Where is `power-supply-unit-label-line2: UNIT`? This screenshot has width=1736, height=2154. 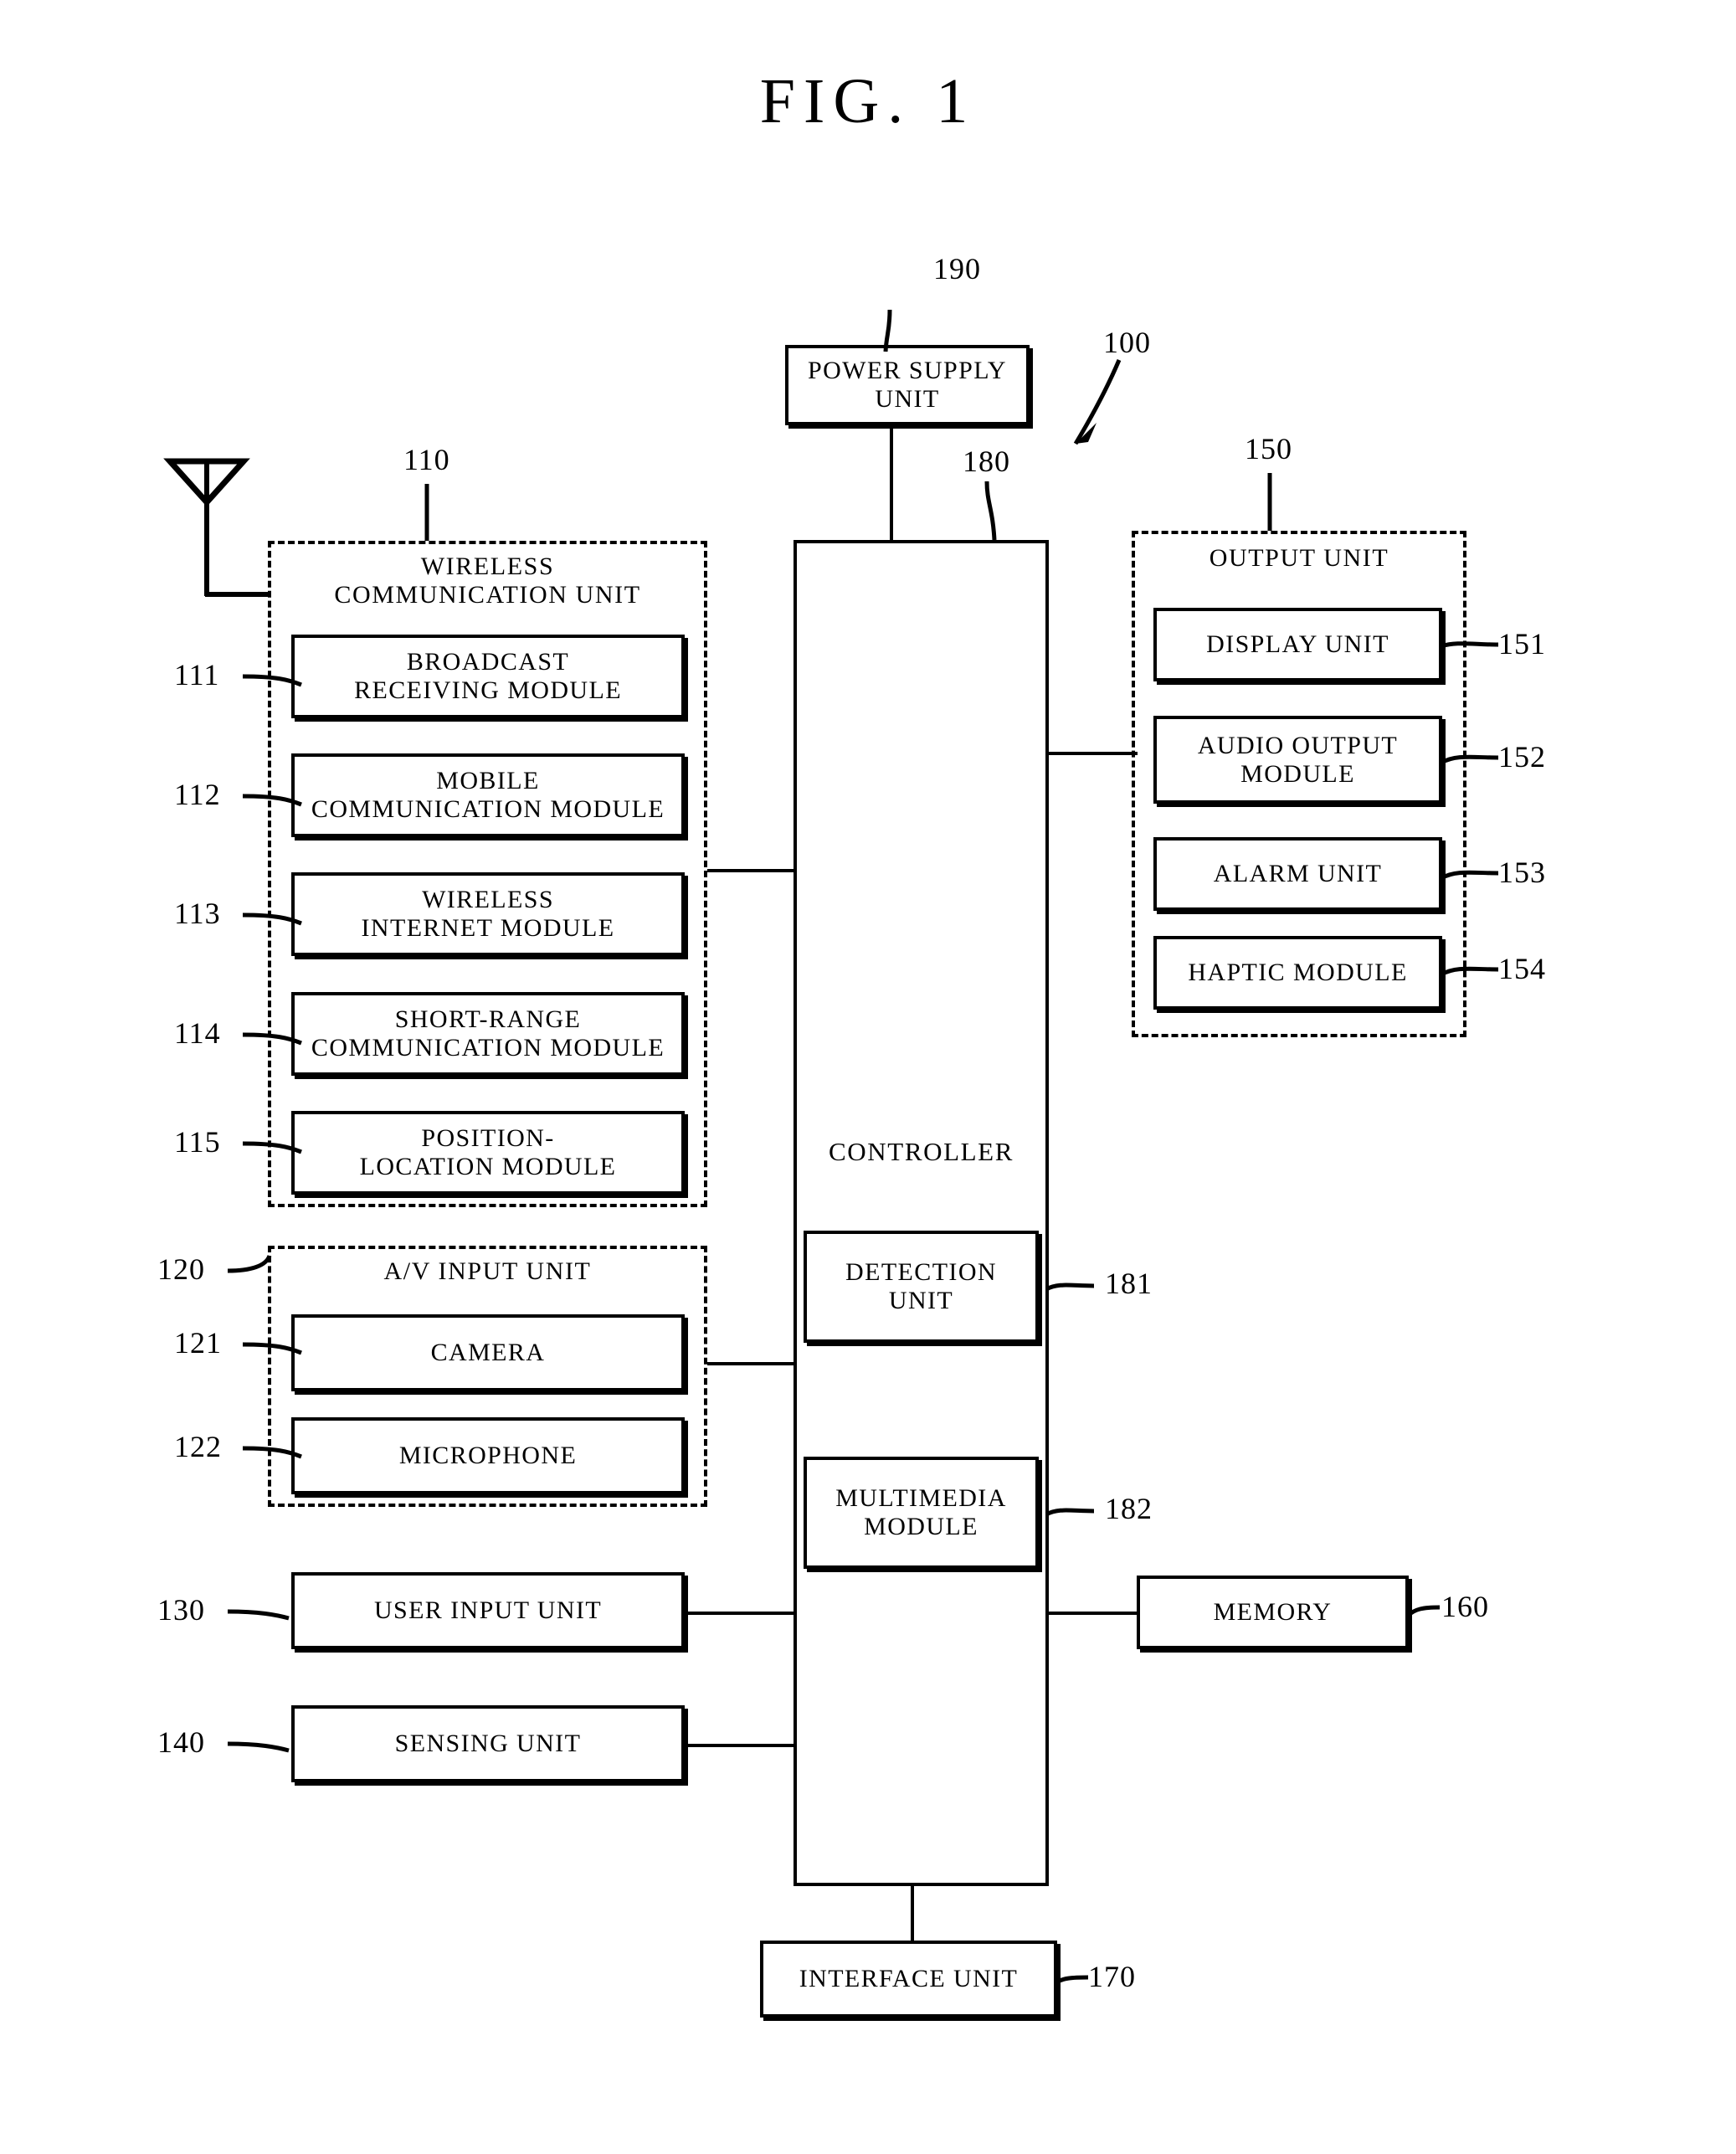 power-supply-unit-label-line2: UNIT is located at coordinates (907, 399).